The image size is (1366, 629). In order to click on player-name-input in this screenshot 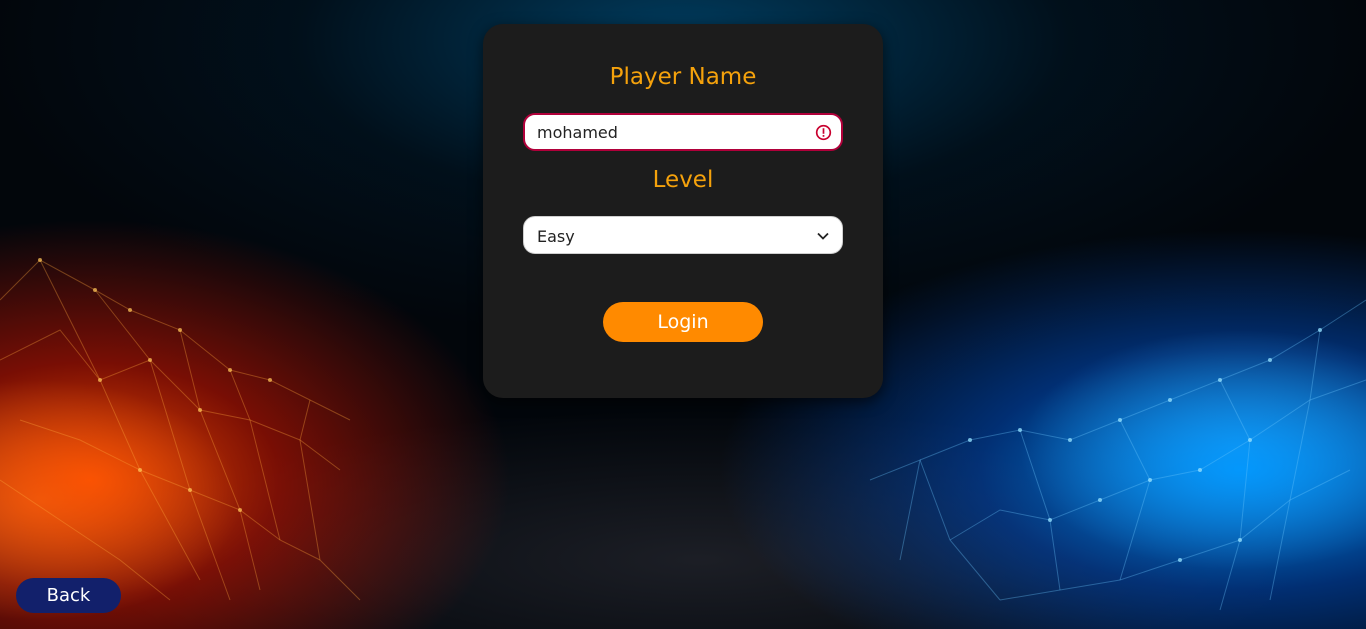, I will do `click(672, 132)`.